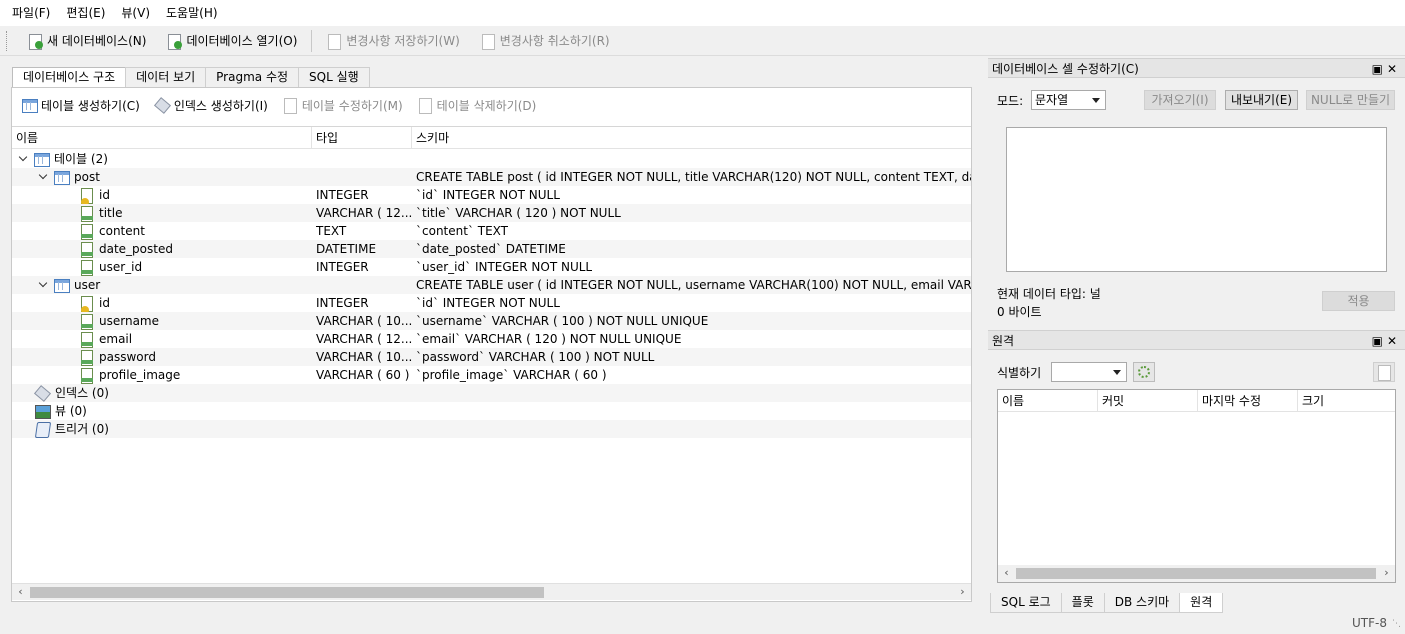  What do you see at coordinates (192, 13) in the screenshot?
I see `menu-help: 도움말(H)` at bounding box center [192, 13].